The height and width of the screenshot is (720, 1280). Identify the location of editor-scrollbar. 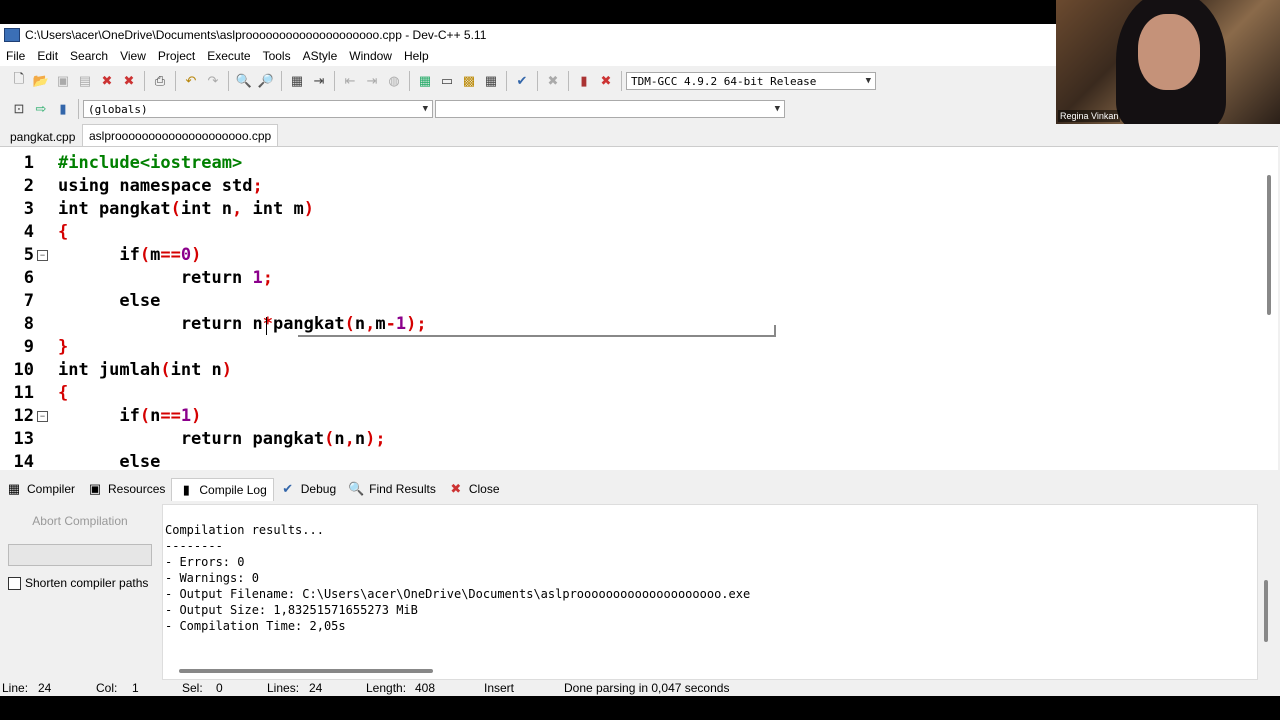
(1269, 308).